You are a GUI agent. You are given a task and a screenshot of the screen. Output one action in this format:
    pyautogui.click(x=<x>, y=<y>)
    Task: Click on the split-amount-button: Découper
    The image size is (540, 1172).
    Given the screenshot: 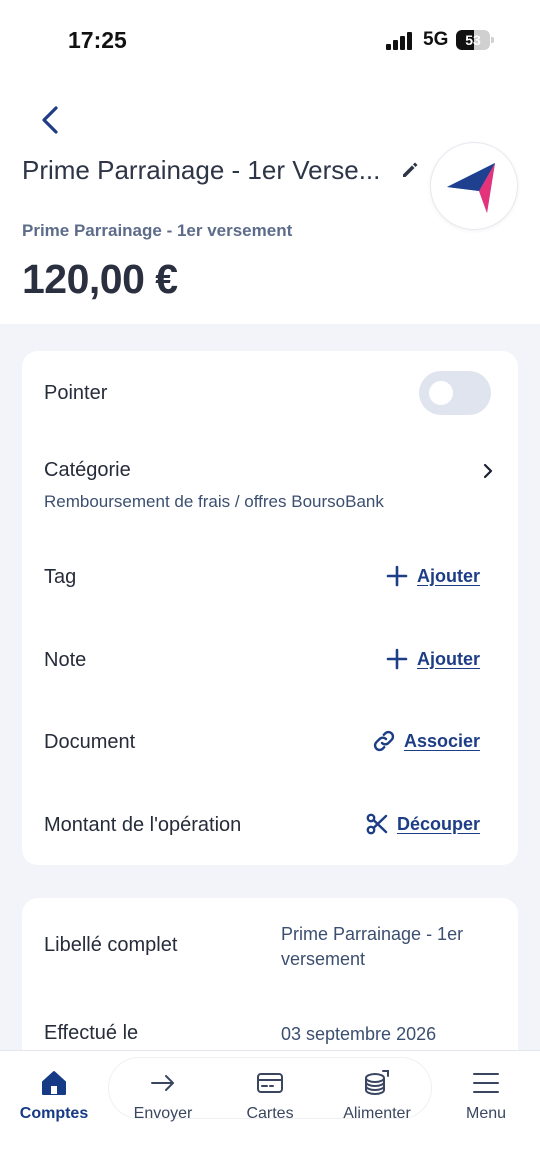 What is the action you would take?
    pyautogui.click(x=422, y=824)
    